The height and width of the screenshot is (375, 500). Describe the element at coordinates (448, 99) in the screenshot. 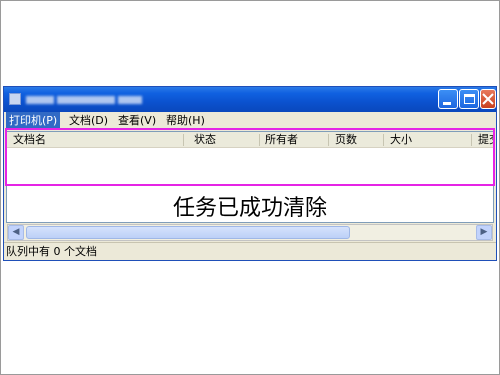

I see `minimize-button` at that location.